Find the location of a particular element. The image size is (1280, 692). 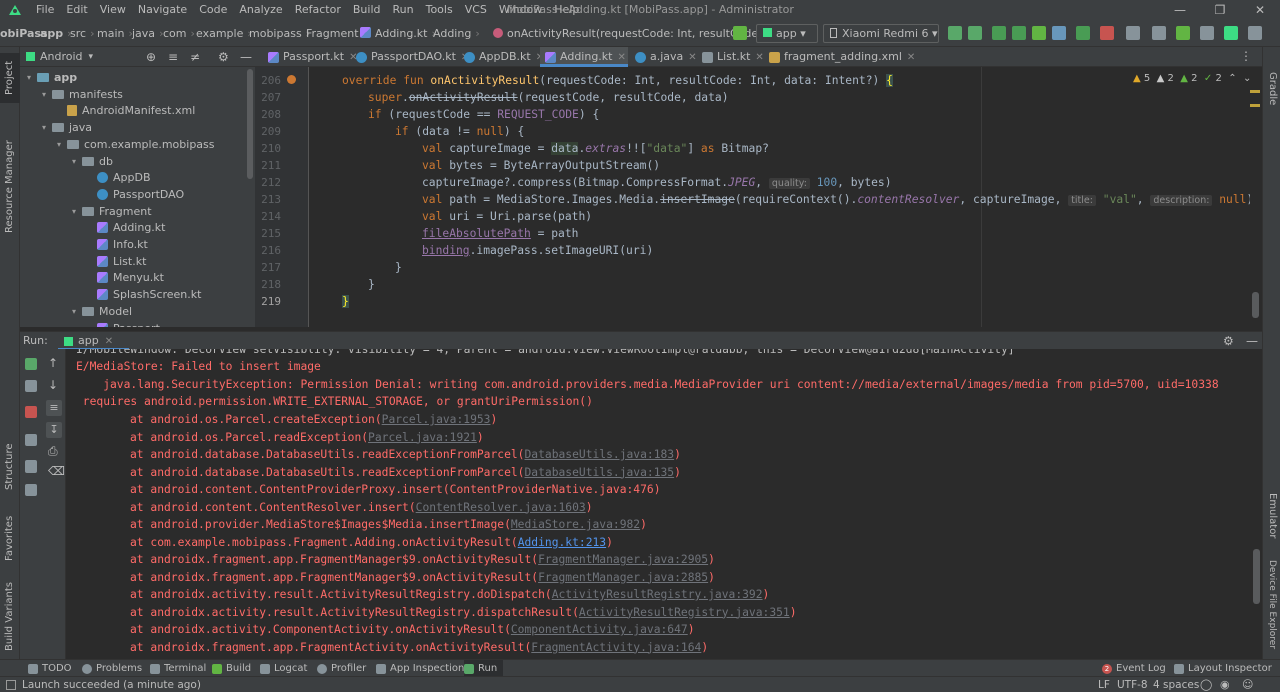

tree-item: SplashScreen.kt is located at coordinates (142, 294).